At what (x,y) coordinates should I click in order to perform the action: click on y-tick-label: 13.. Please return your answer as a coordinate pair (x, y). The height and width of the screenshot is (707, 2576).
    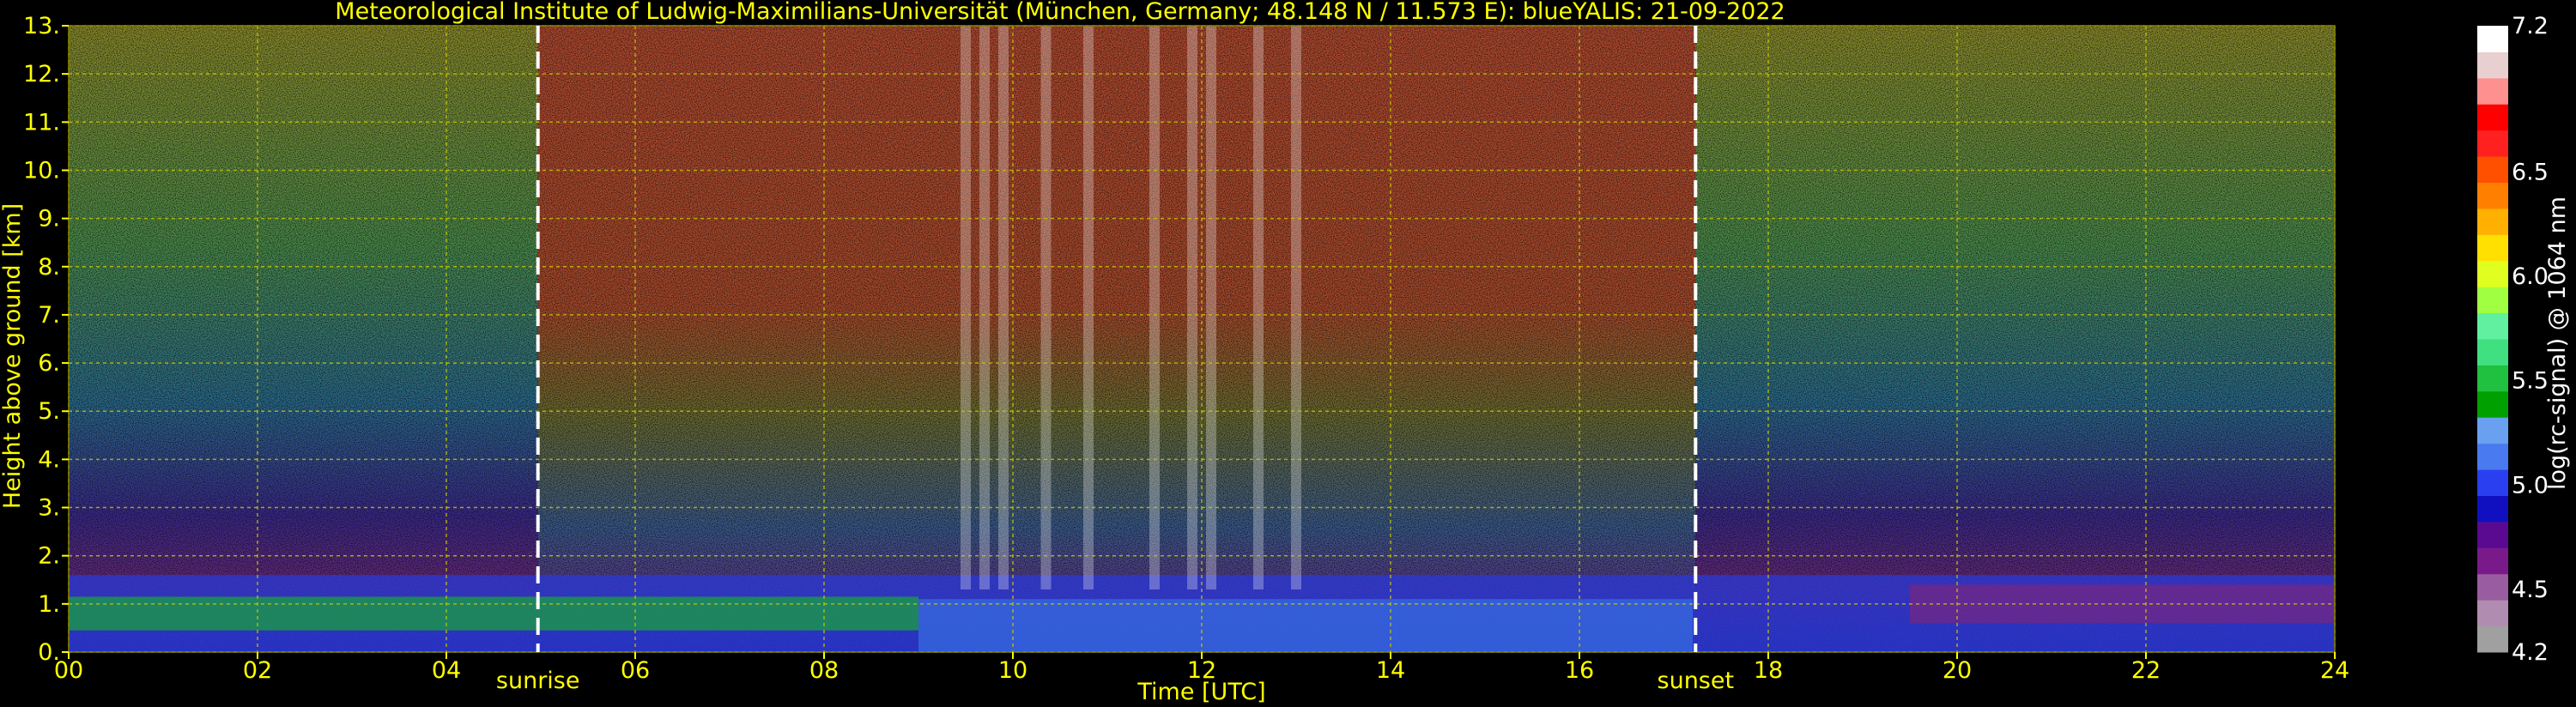
    Looking at the image, I should click on (41, 26).